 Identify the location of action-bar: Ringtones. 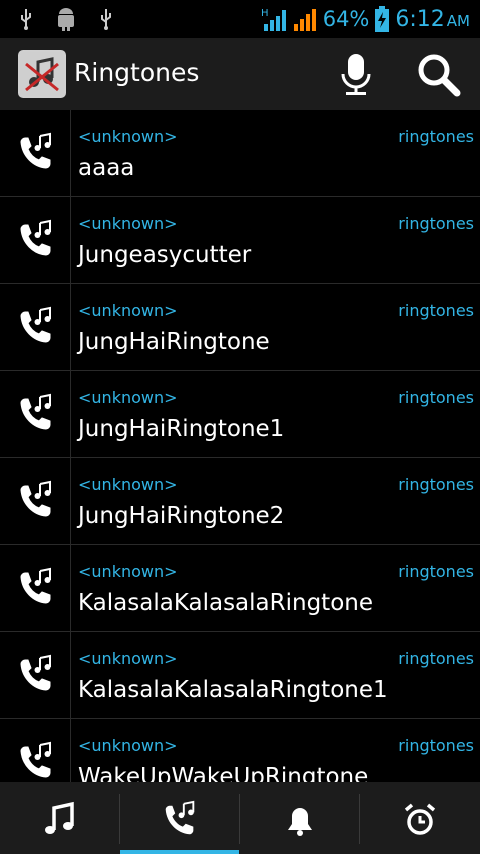
(240, 74).